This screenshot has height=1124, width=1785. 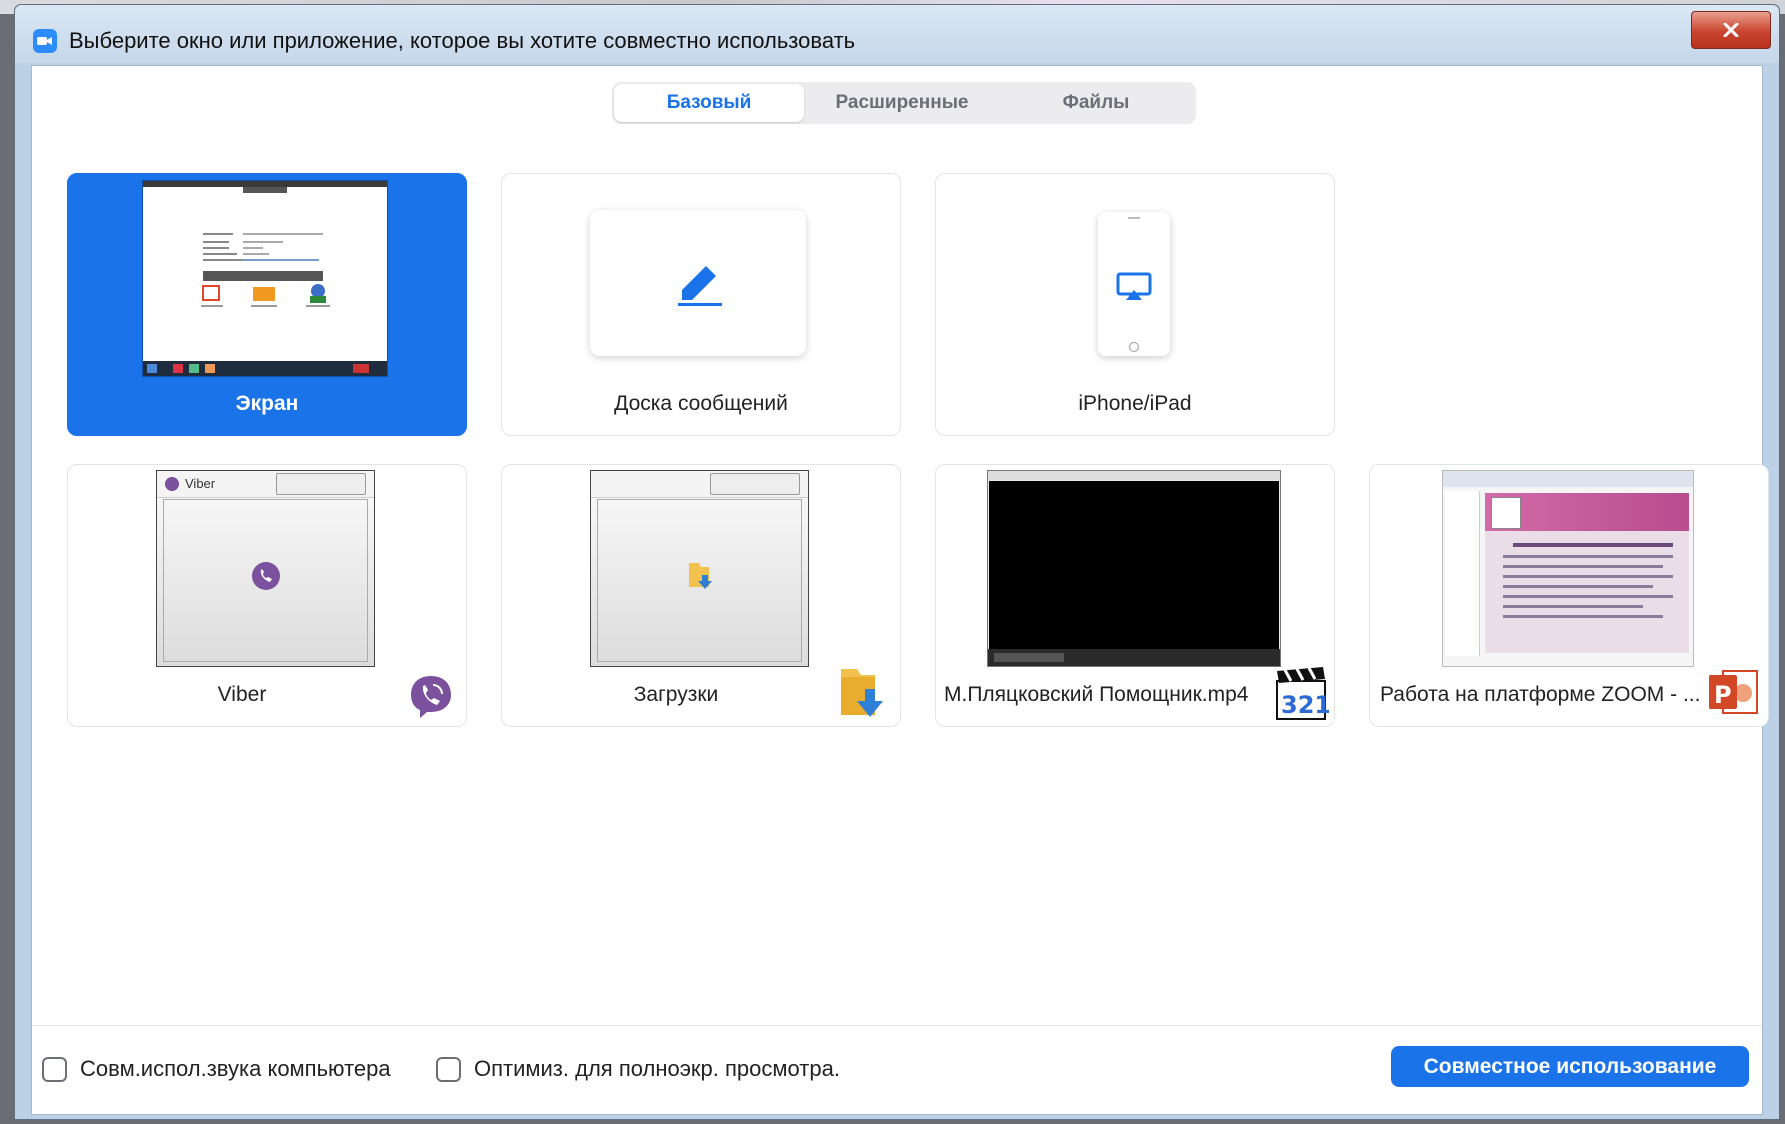 I want to click on share-button: Совместное использование, so click(x=1570, y=1066).